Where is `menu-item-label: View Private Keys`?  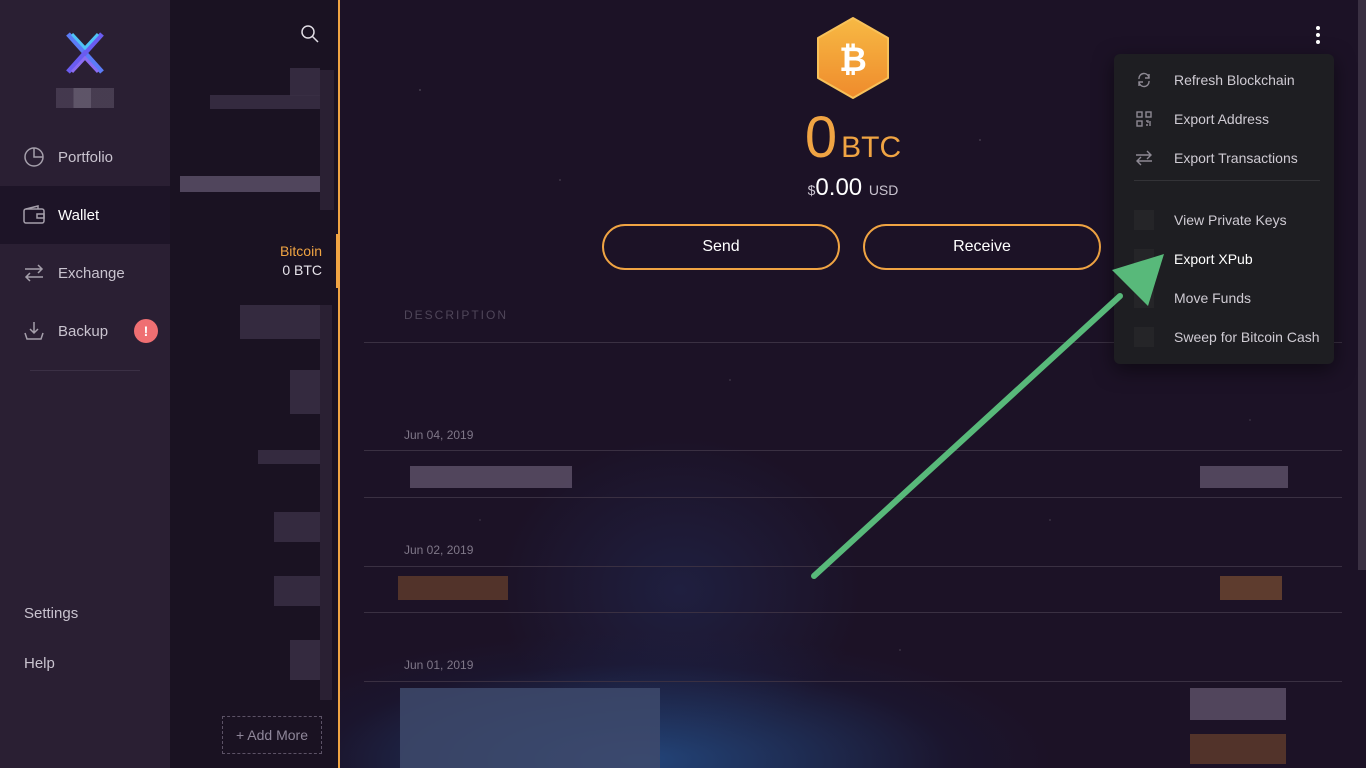 menu-item-label: View Private Keys is located at coordinates (1230, 220).